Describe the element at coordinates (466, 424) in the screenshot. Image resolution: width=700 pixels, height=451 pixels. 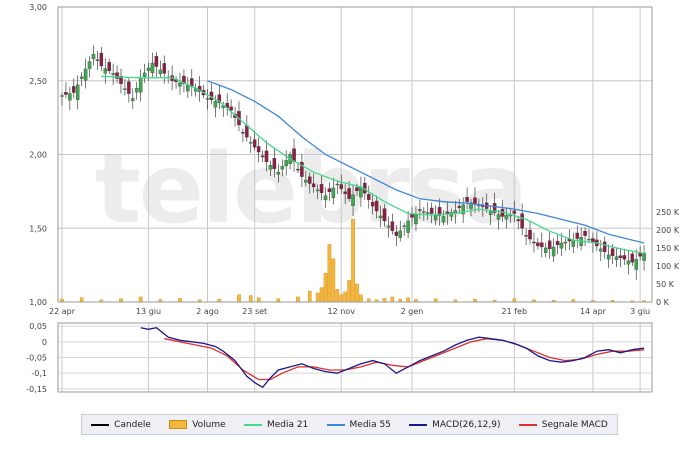
I see `legend-label: MACD(26,12,9)` at that location.